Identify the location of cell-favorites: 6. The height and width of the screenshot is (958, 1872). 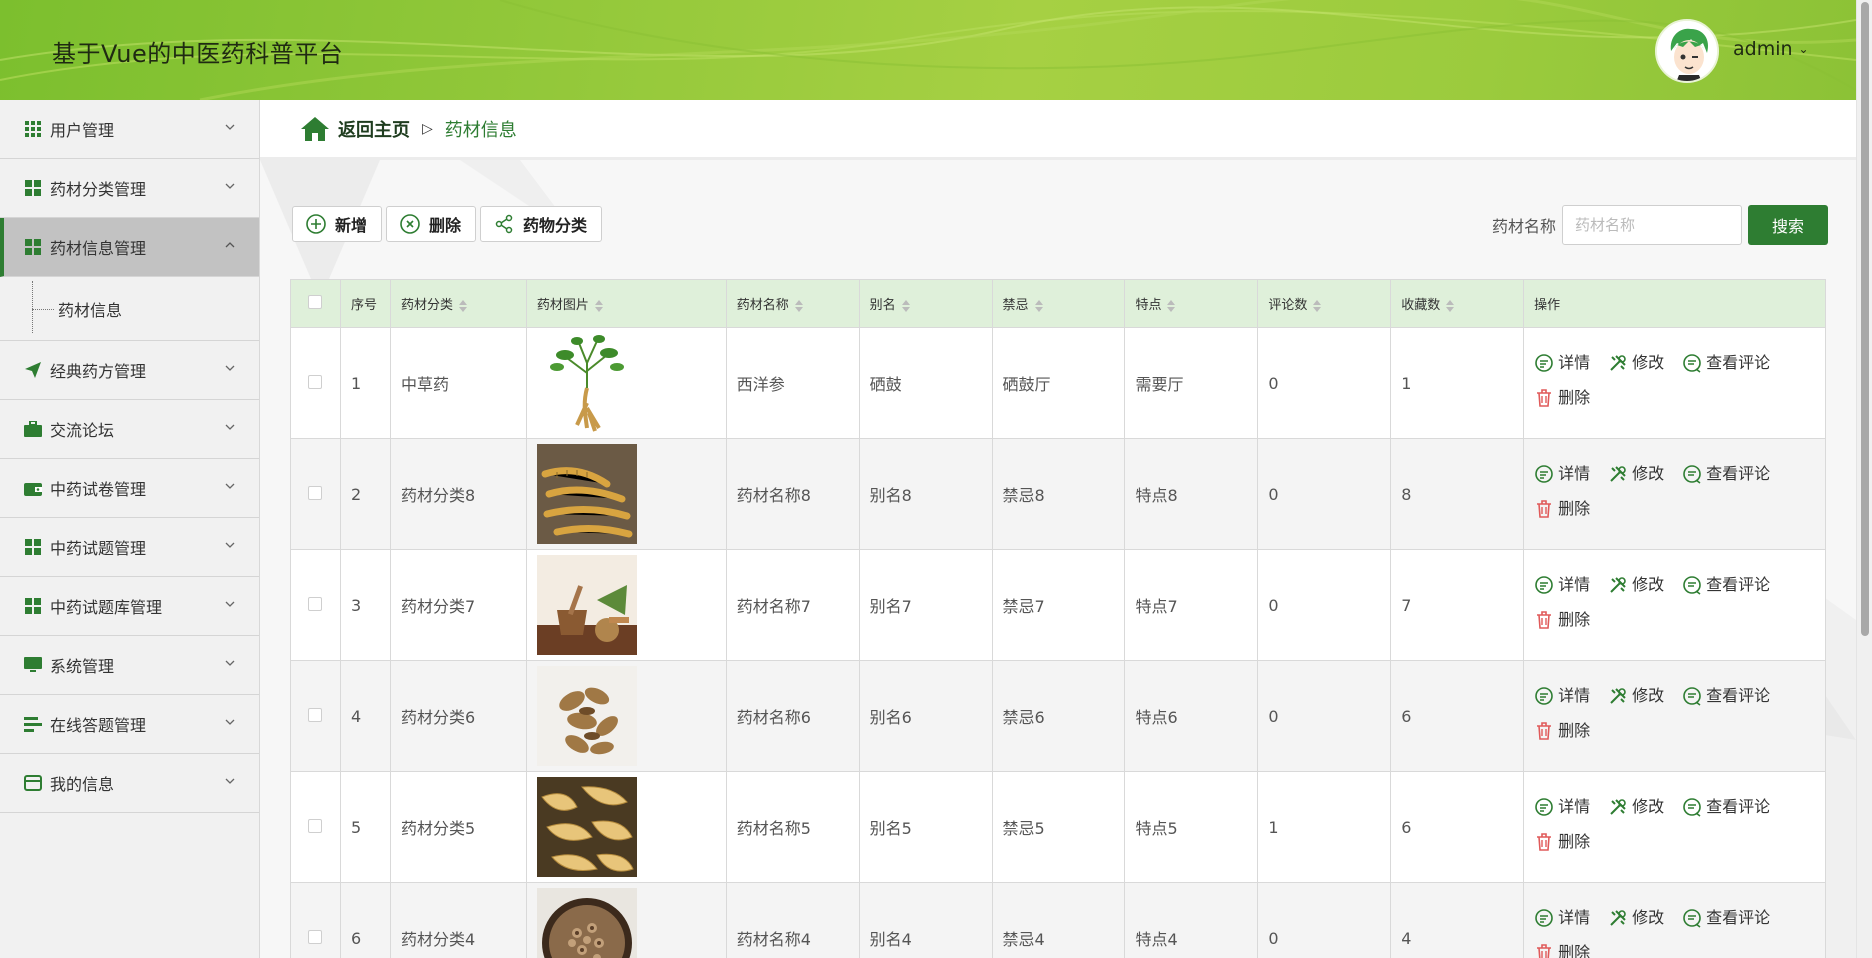
(1457, 827).